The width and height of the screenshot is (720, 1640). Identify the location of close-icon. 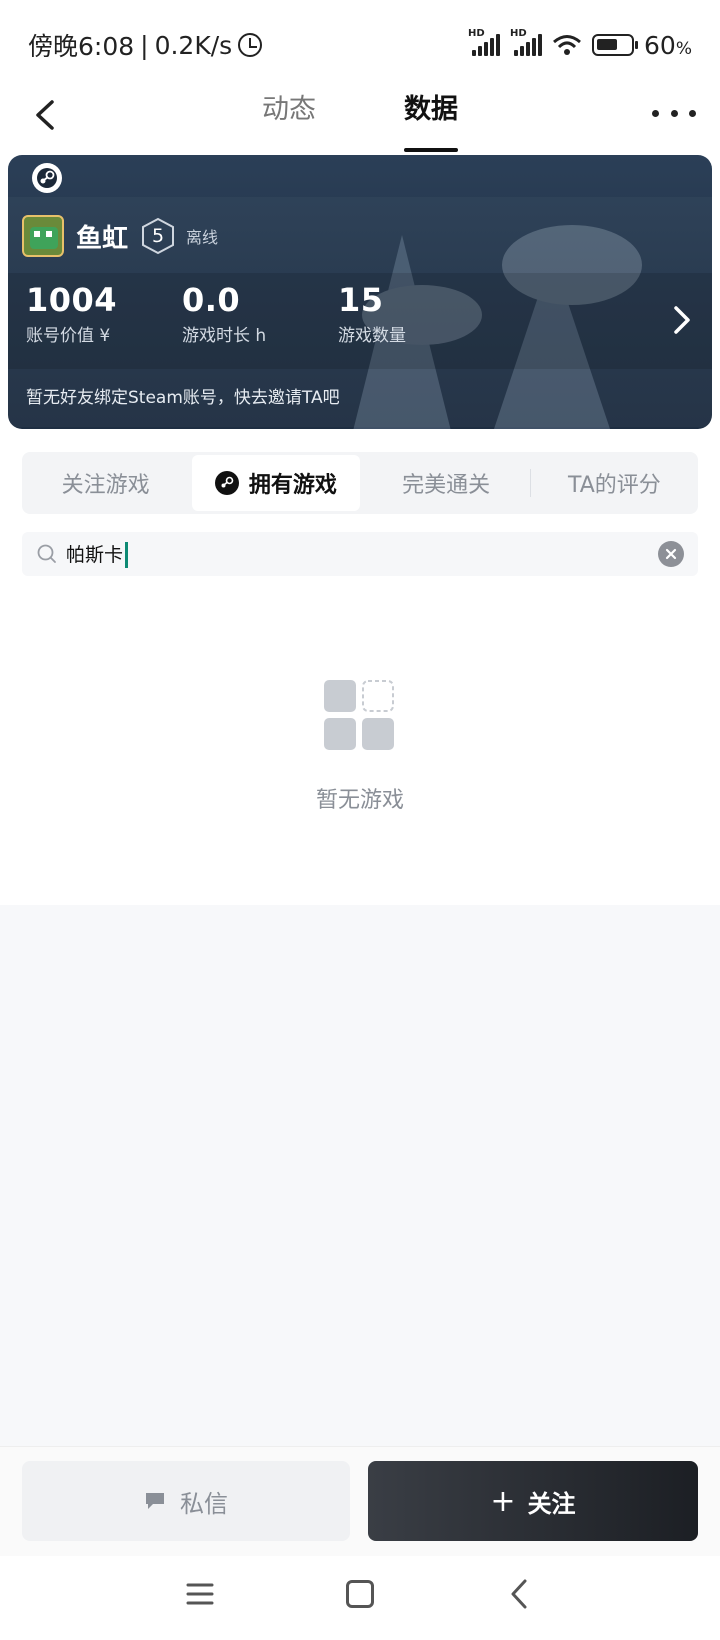
(671, 554).